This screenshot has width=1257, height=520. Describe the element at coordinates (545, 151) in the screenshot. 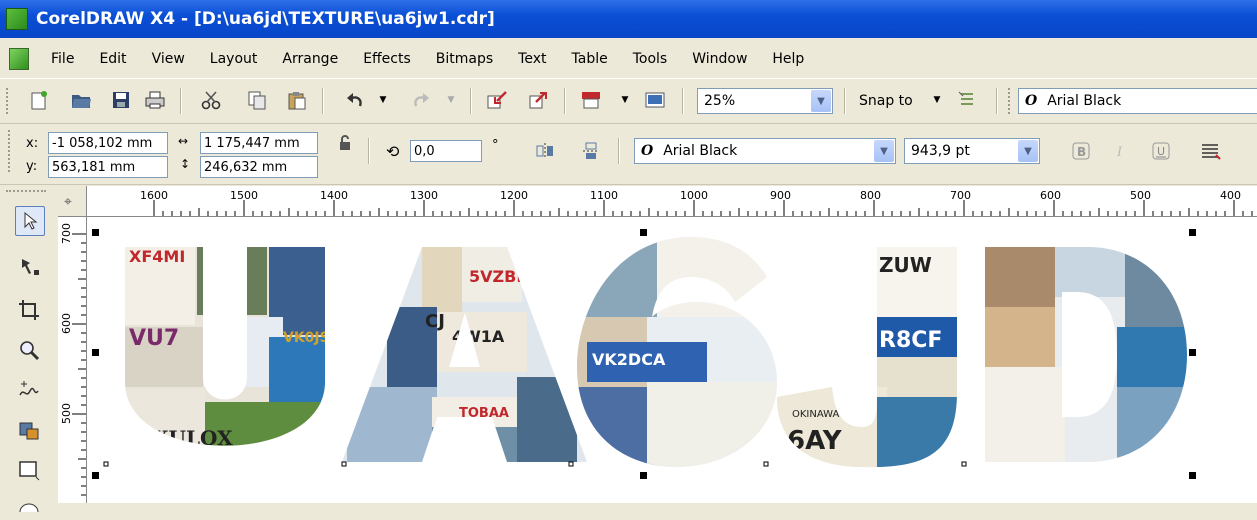

I see `mirror-horizontal-icon` at that location.